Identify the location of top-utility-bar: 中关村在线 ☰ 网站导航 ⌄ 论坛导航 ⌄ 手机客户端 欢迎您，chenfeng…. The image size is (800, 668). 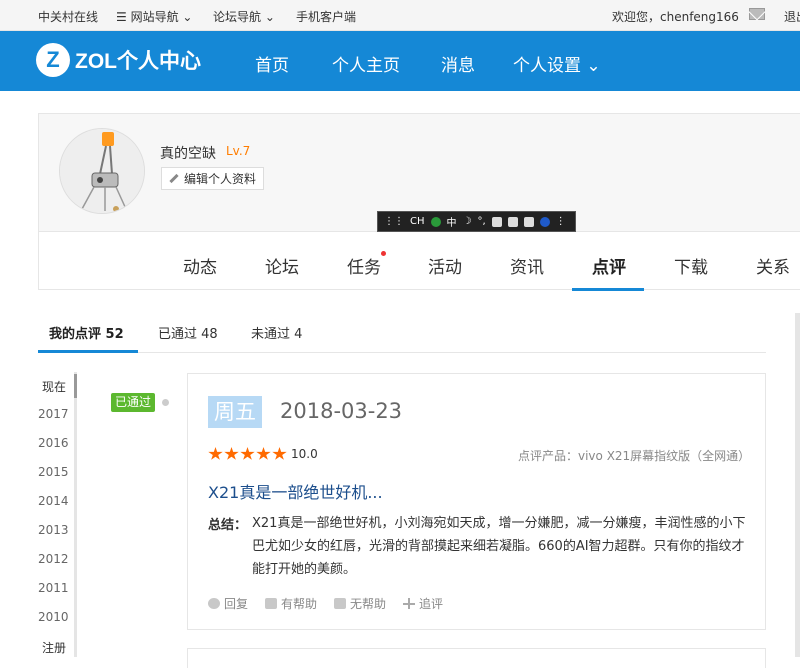
(400, 15).